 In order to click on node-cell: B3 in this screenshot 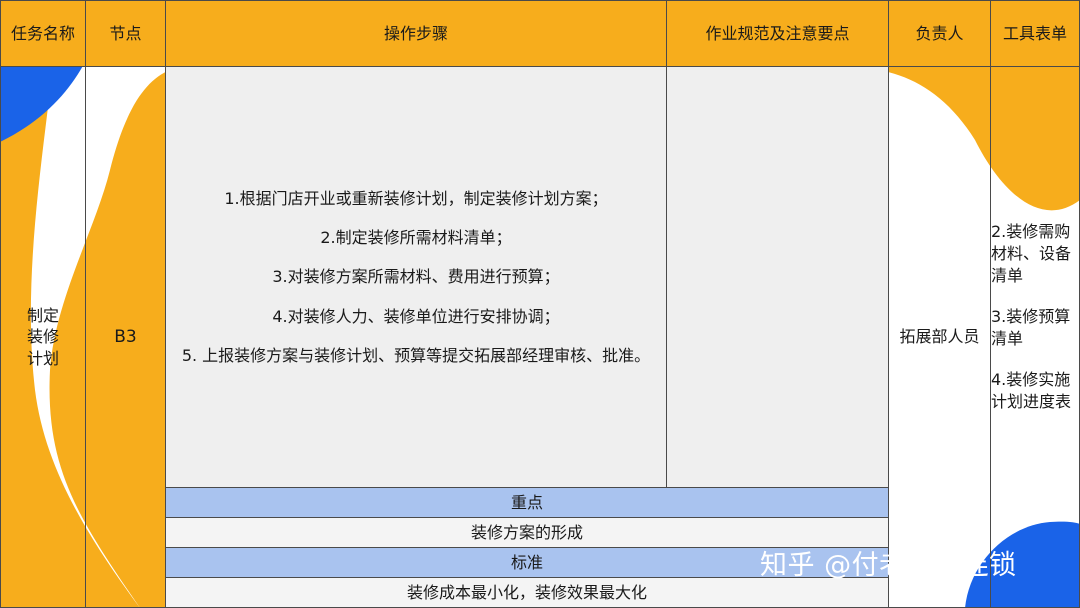, I will do `click(125, 337)`.